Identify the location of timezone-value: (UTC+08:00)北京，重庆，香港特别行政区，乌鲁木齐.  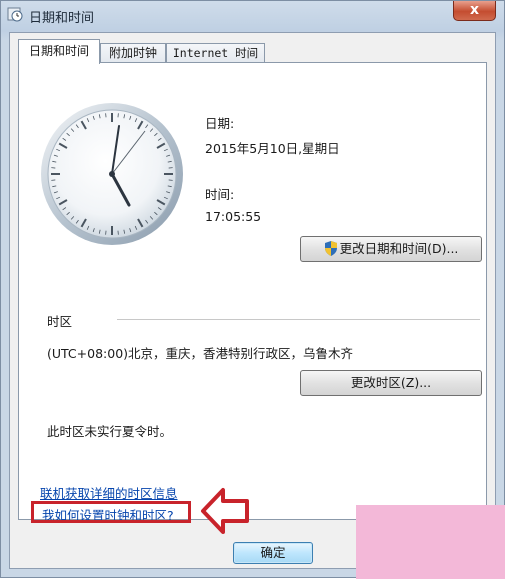
(200, 352).